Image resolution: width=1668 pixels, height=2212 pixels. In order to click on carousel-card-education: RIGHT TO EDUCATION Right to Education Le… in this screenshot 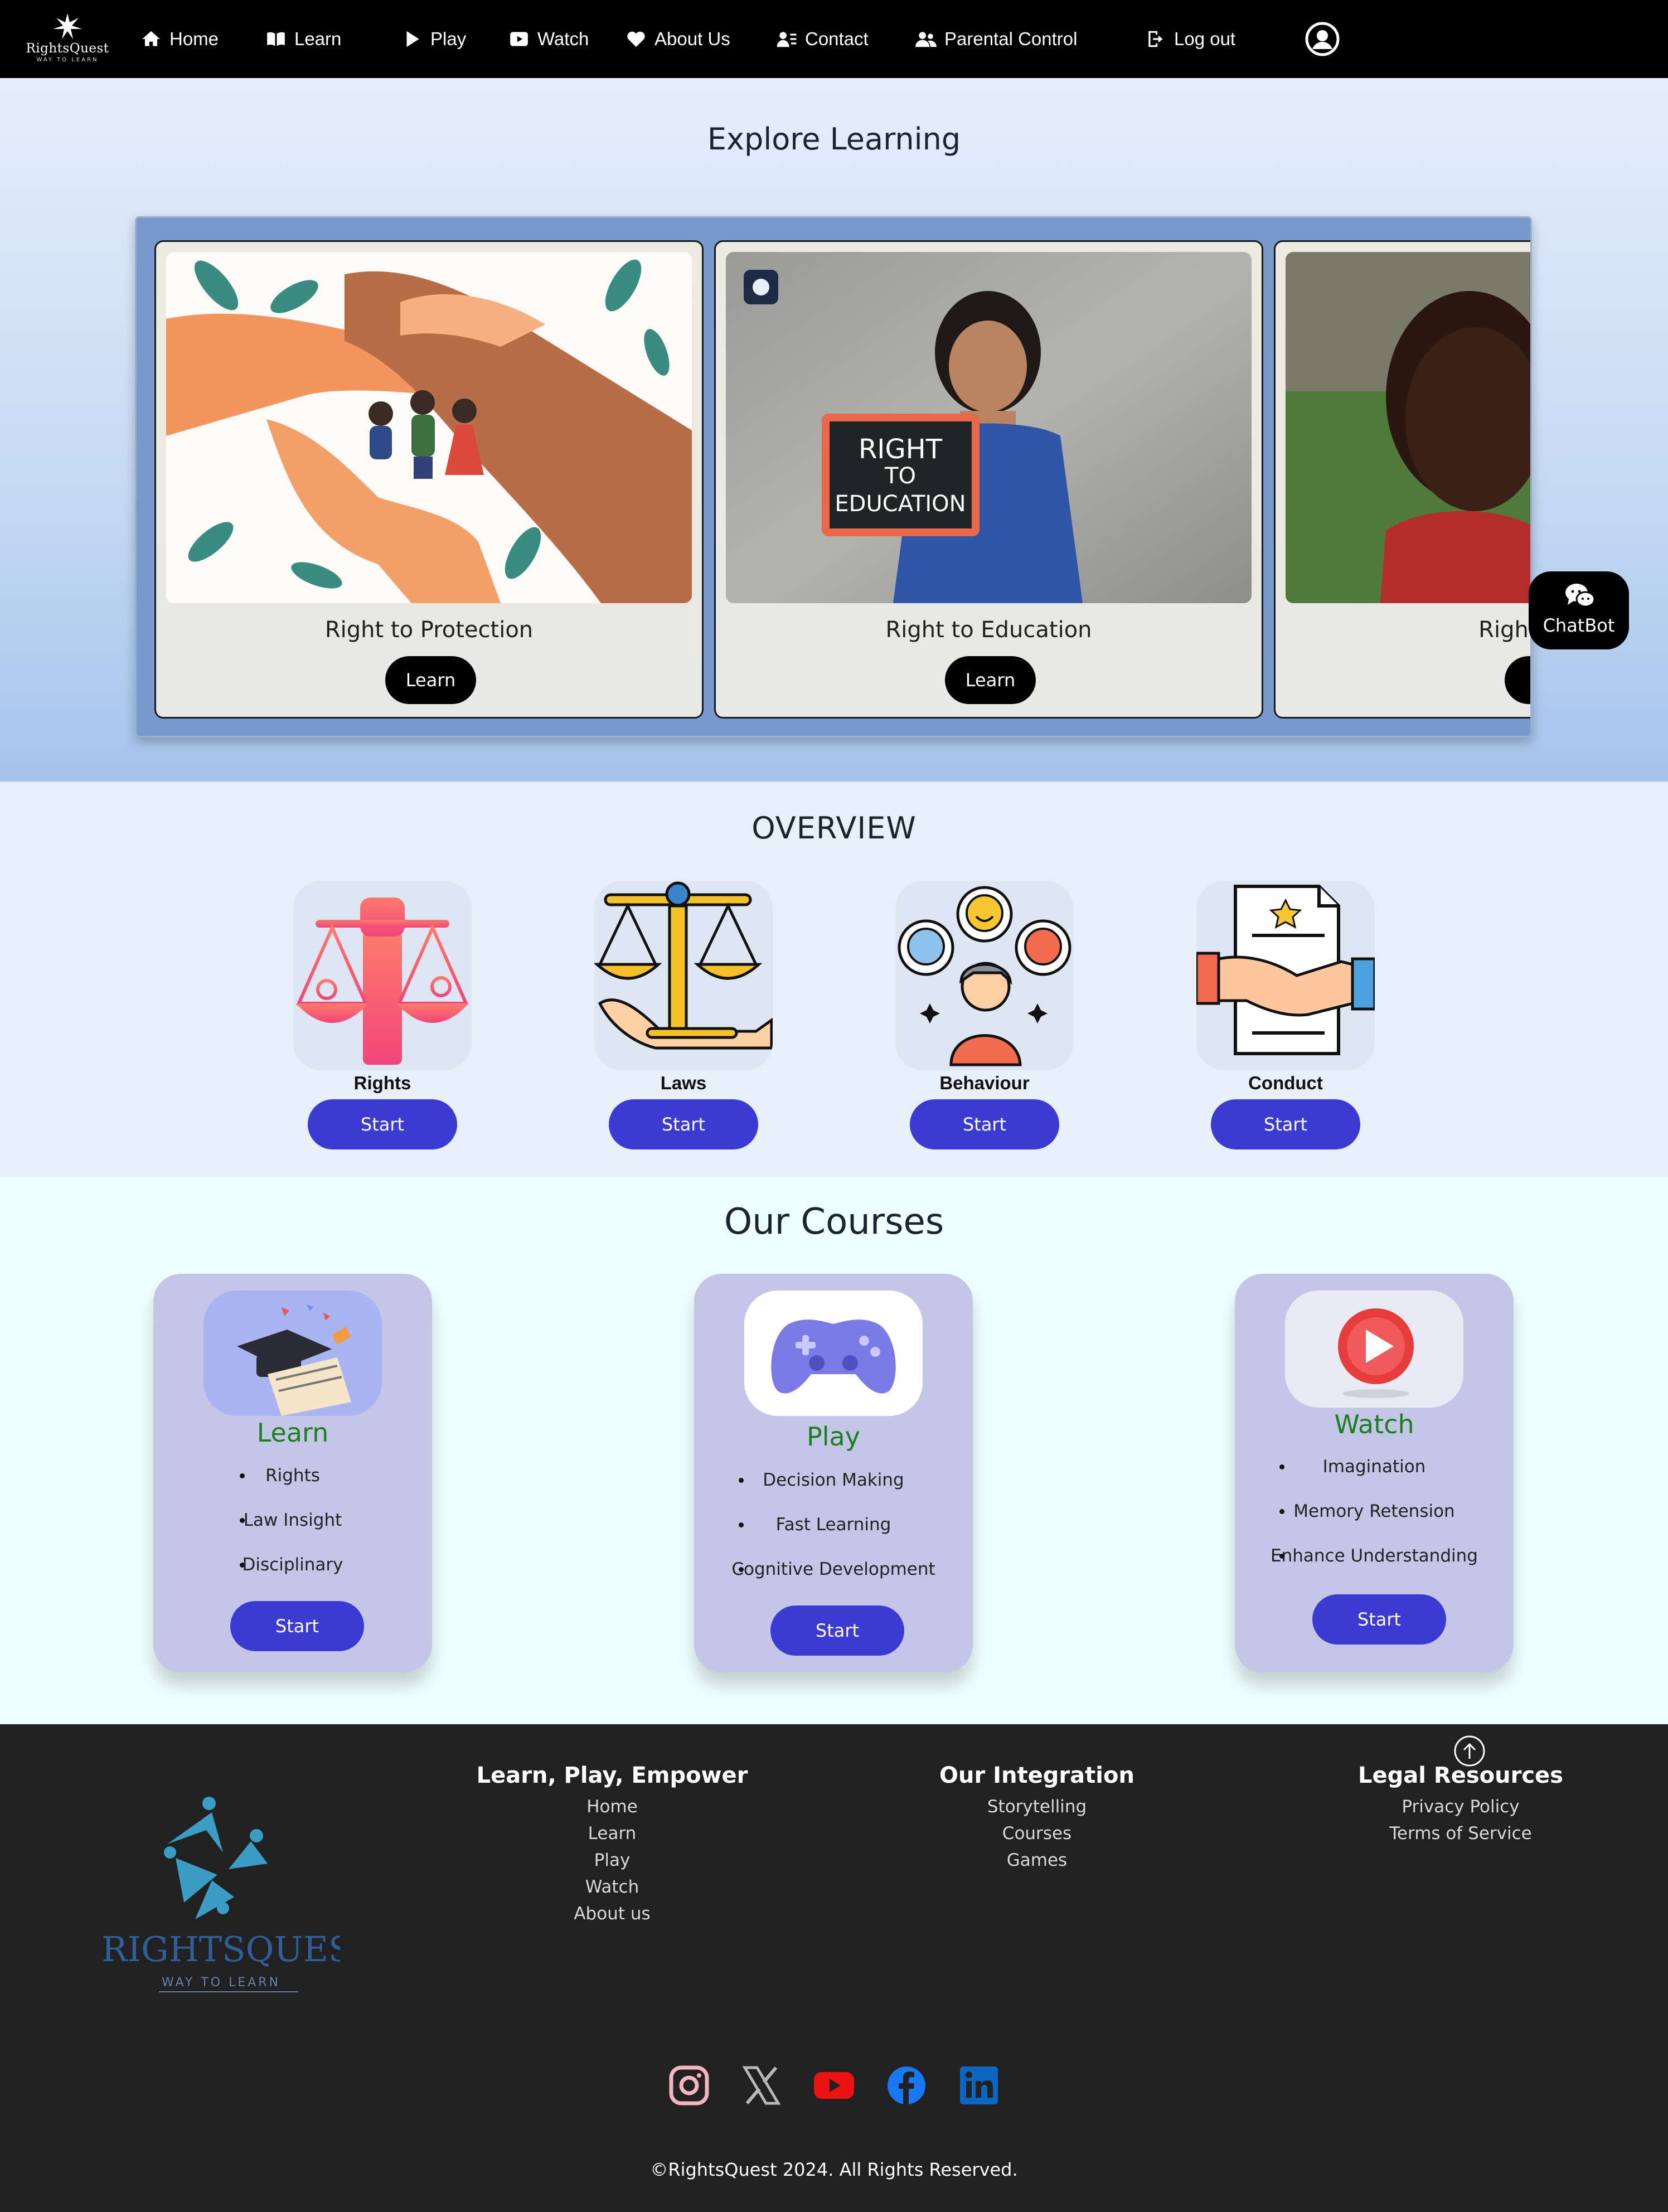, I will do `click(988, 479)`.